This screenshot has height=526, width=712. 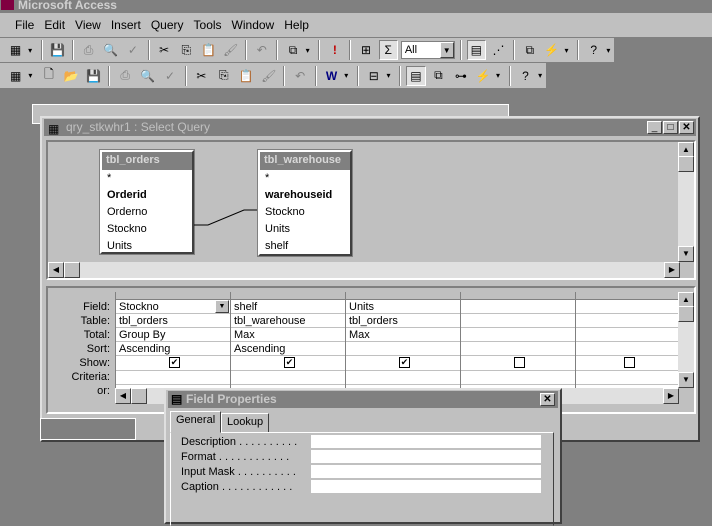 I want to click on undo-icon: ↶, so click(x=299, y=76).